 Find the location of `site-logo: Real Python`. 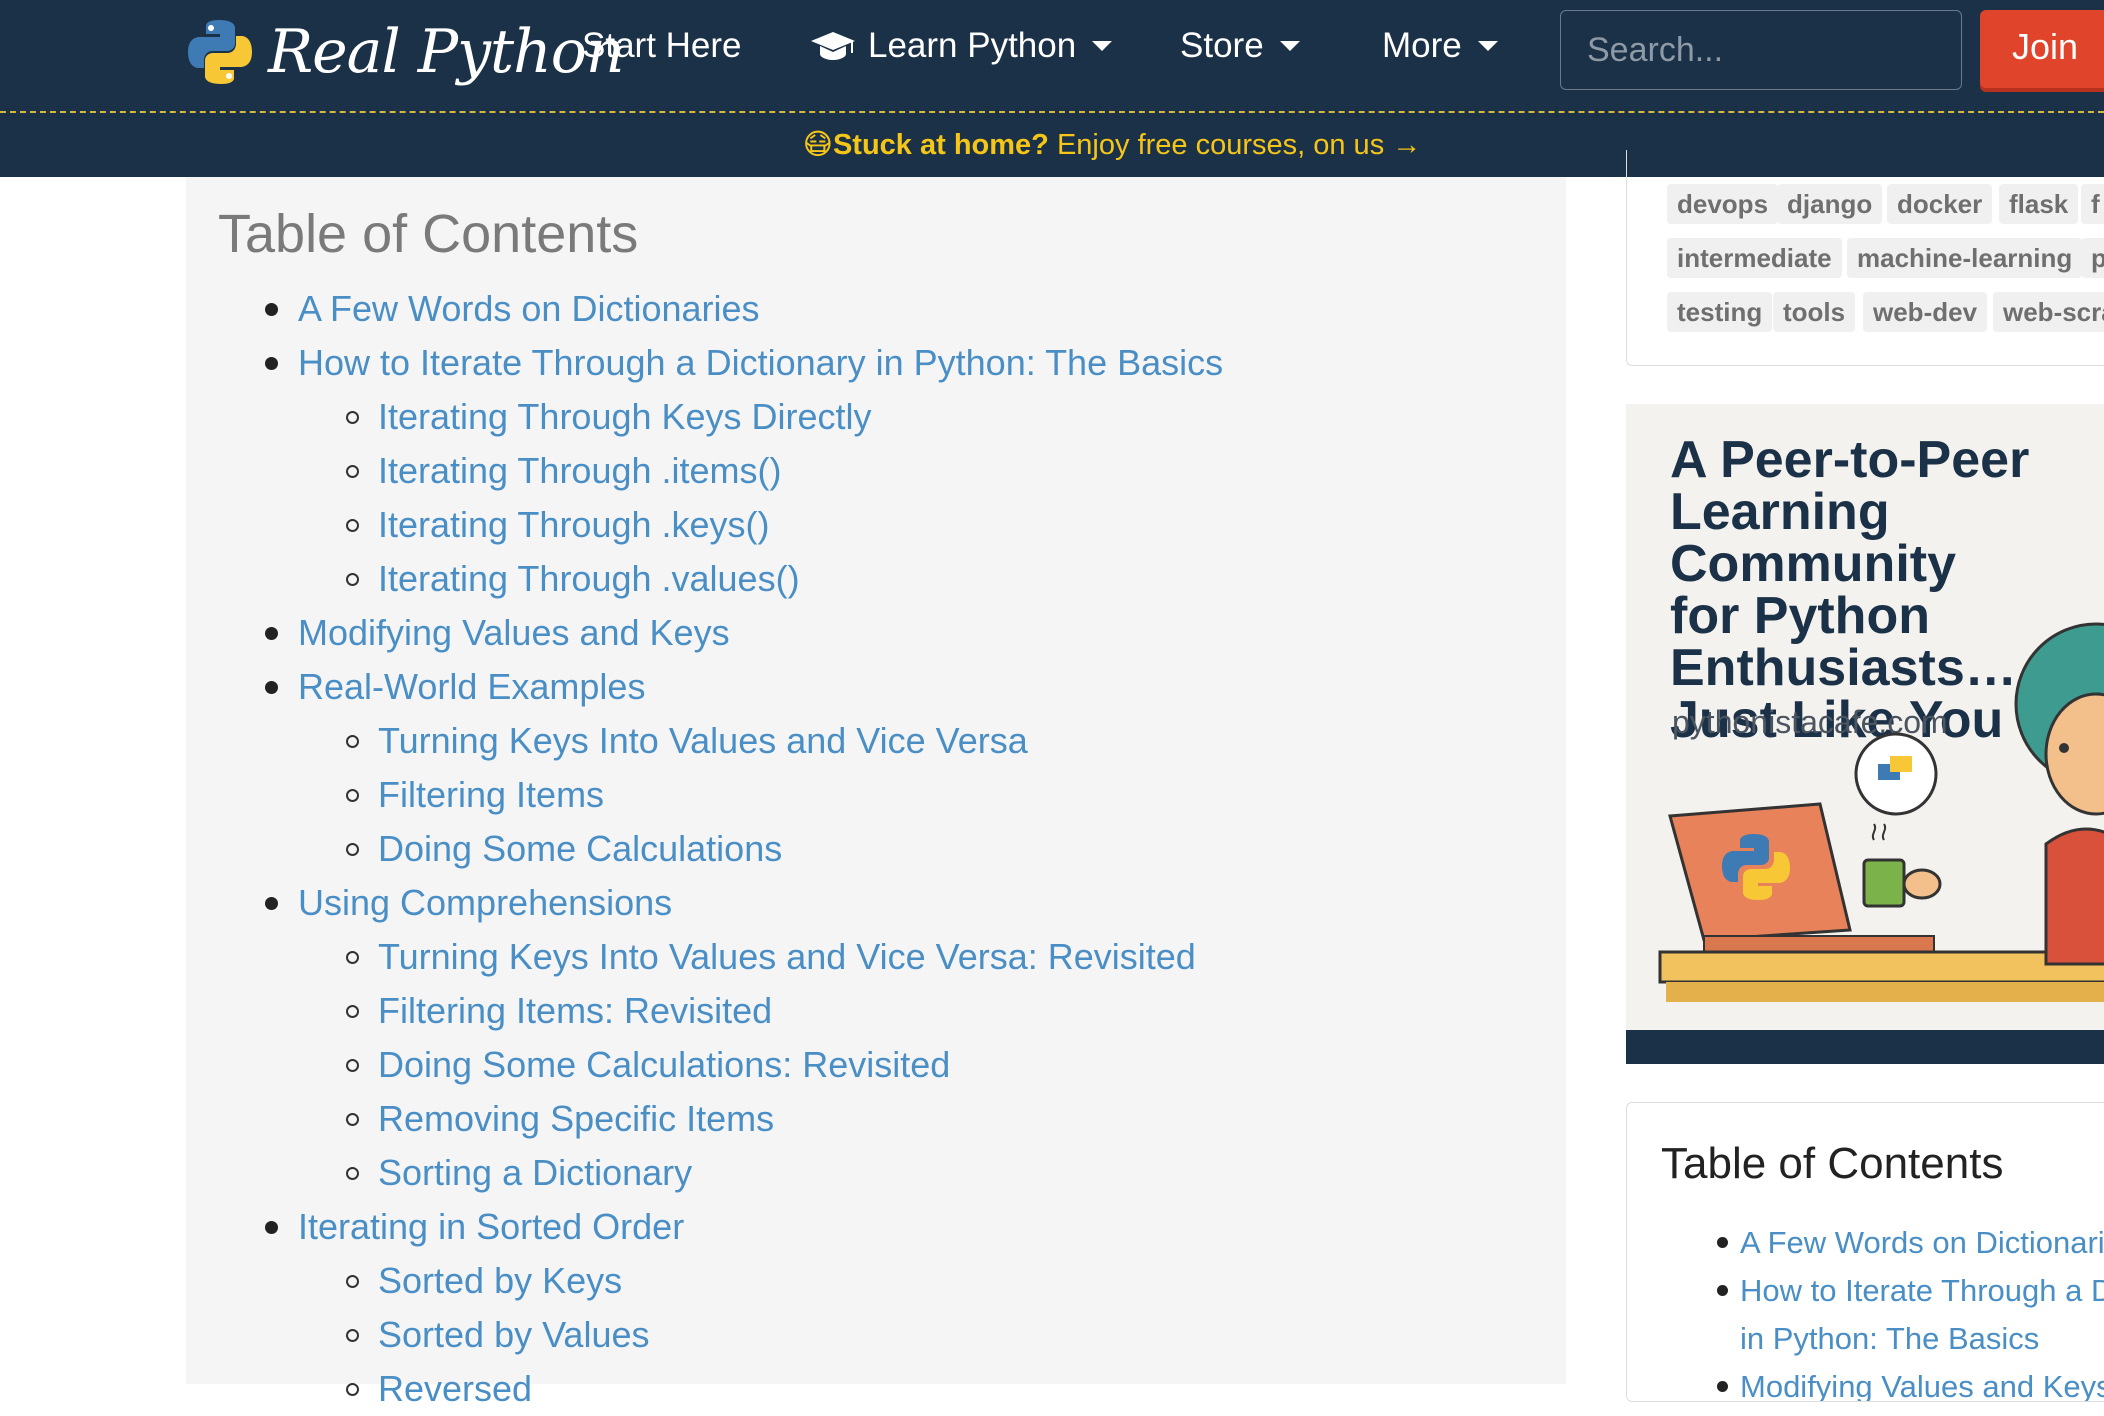

site-logo: Real Python is located at coordinates (405, 52).